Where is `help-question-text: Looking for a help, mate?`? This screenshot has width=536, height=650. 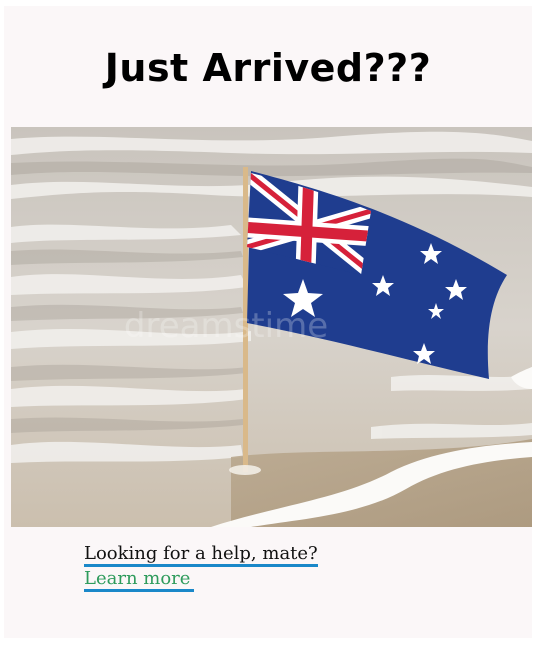 help-question-text: Looking for a help, mate? is located at coordinates (201, 555).